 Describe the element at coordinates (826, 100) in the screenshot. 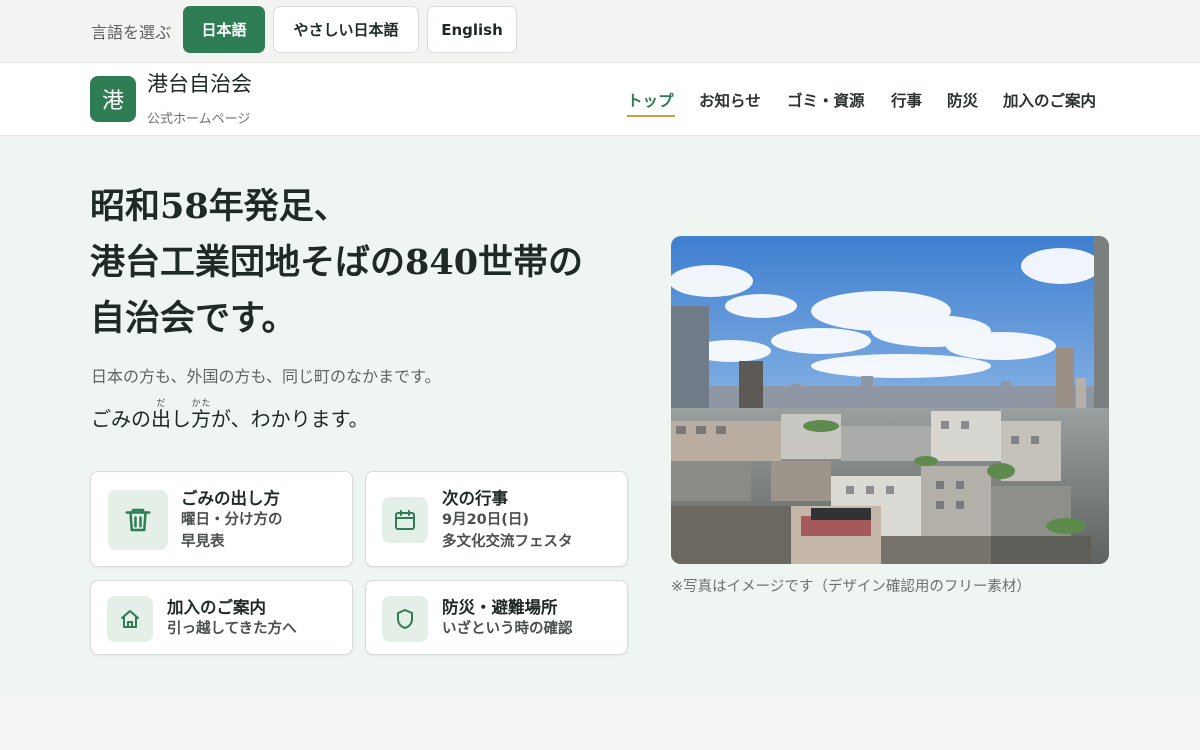

I see `nav-item-garbage: ゴミ・資源` at that location.